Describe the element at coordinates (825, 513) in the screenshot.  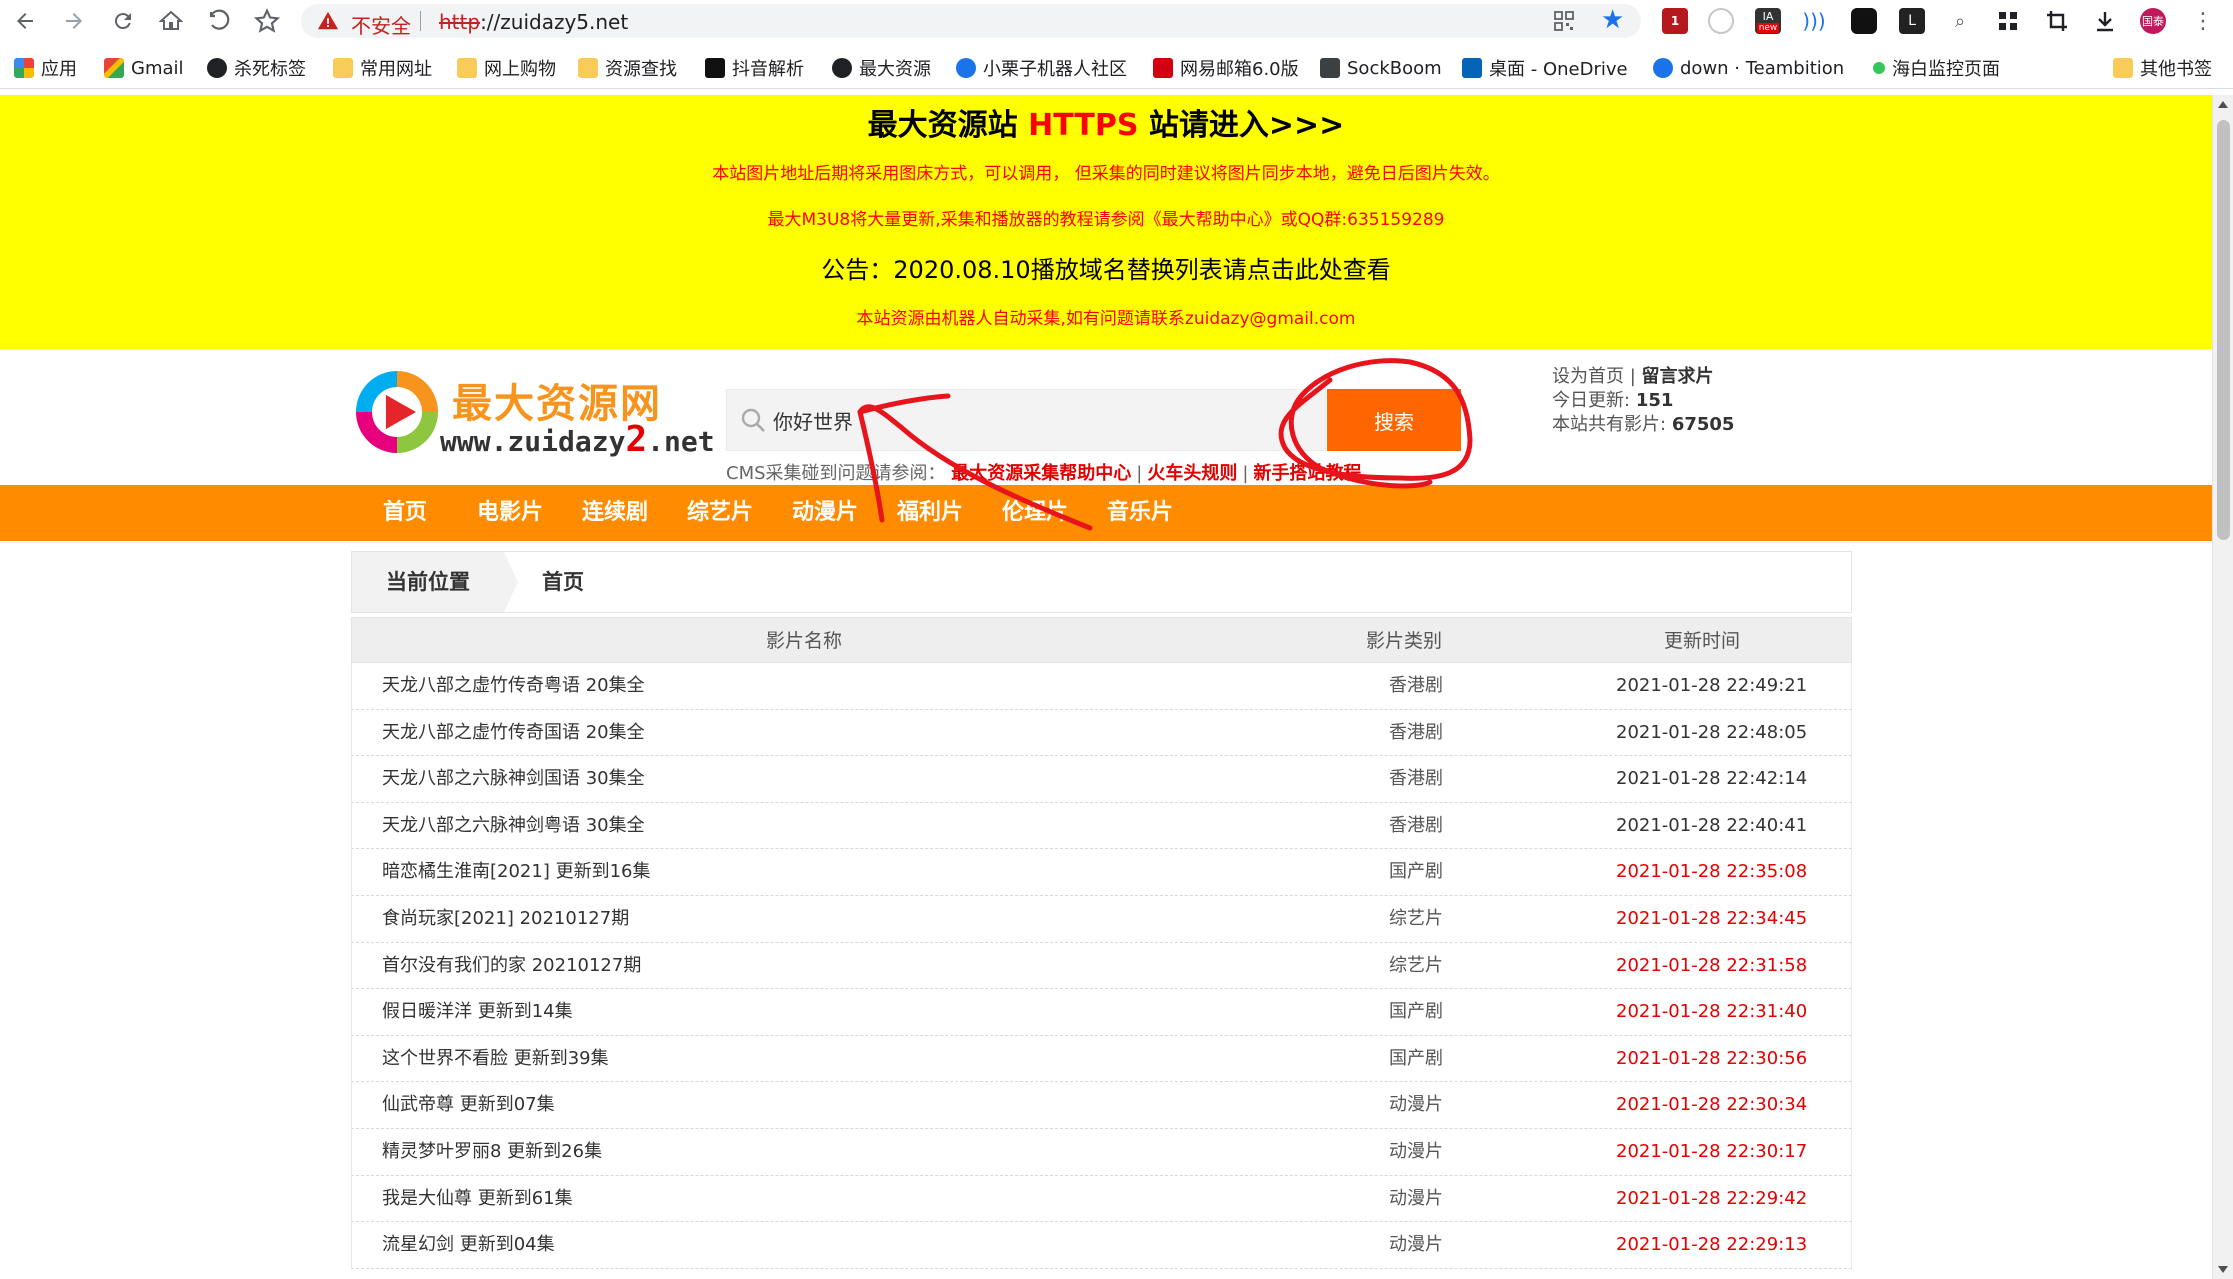
I see `nav-item: 动漫片` at that location.